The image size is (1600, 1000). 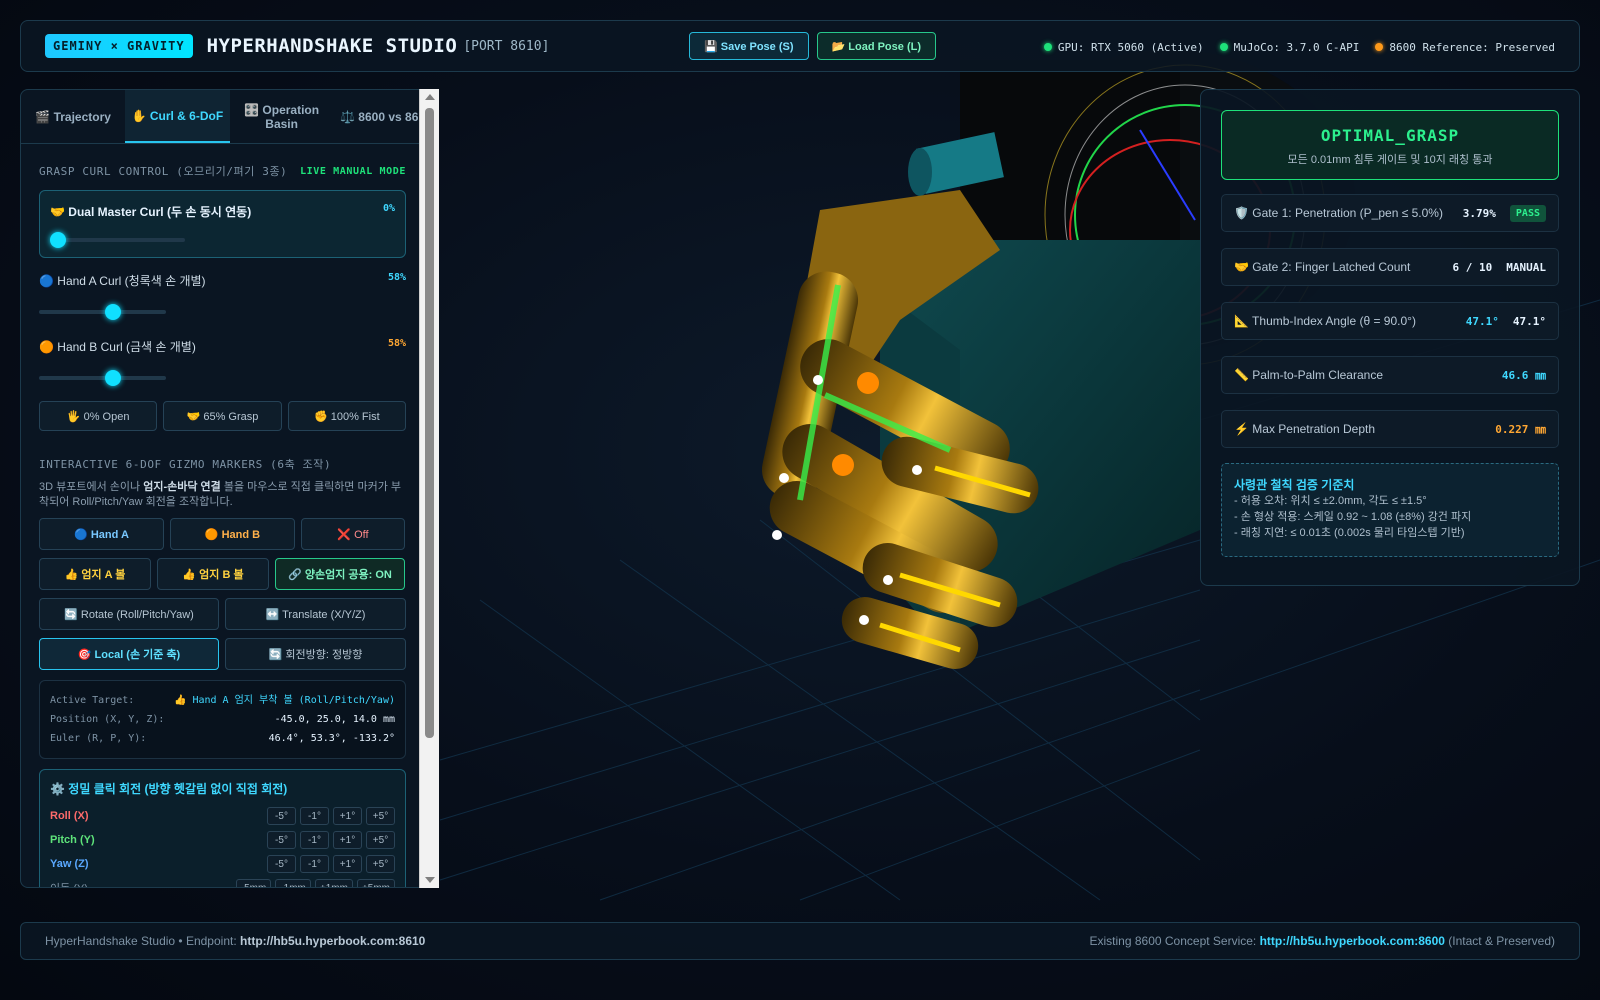 What do you see at coordinates (1330, 501) in the screenshot?
I see `criteria-tolerance: - 허용 오차: 위치 ≤ ±2.0mm, 각도 ≤ ±1.5°` at bounding box center [1330, 501].